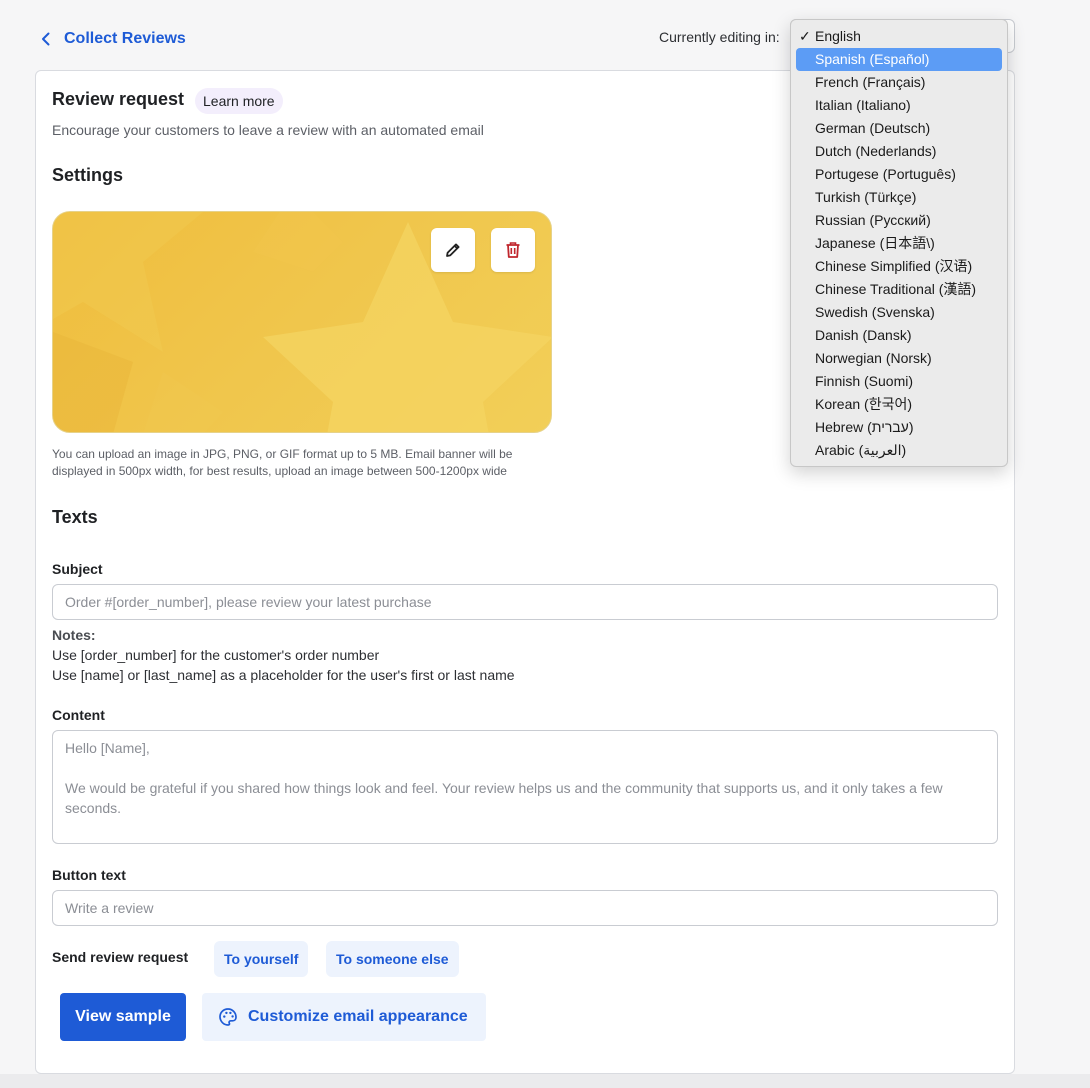  What do you see at coordinates (392, 959) in the screenshot?
I see `send-to-someone-else-button: To someone else` at bounding box center [392, 959].